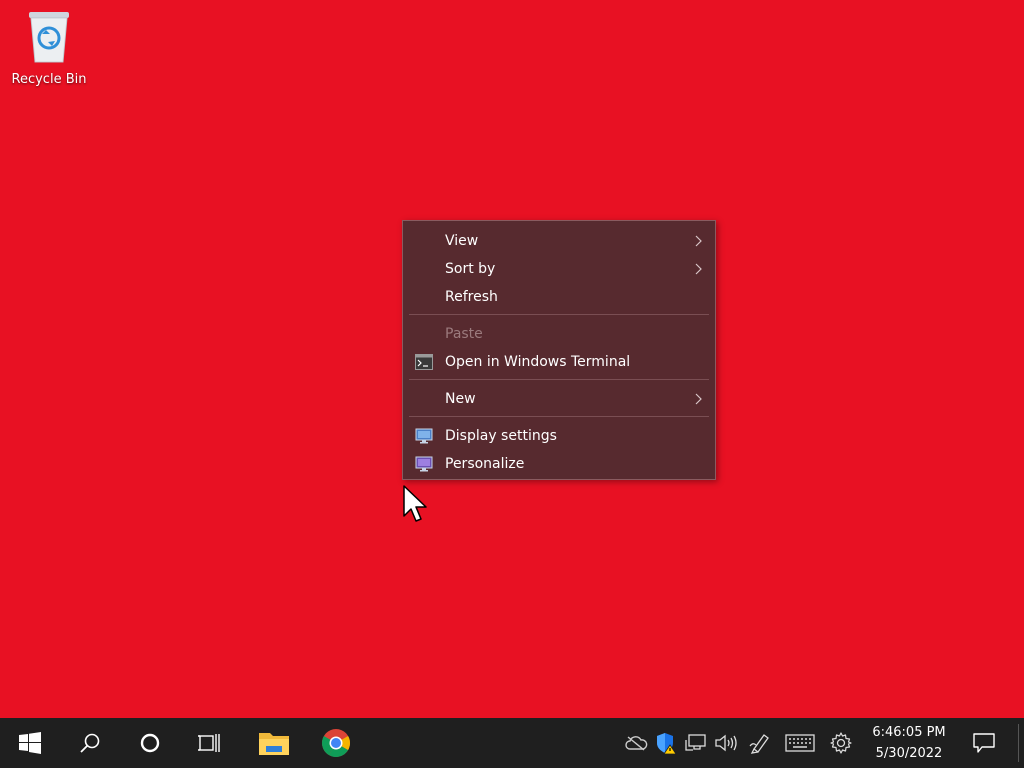 This screenshot has height=768, width=1024. I want to click on action-center-icon, so click(984, 743).